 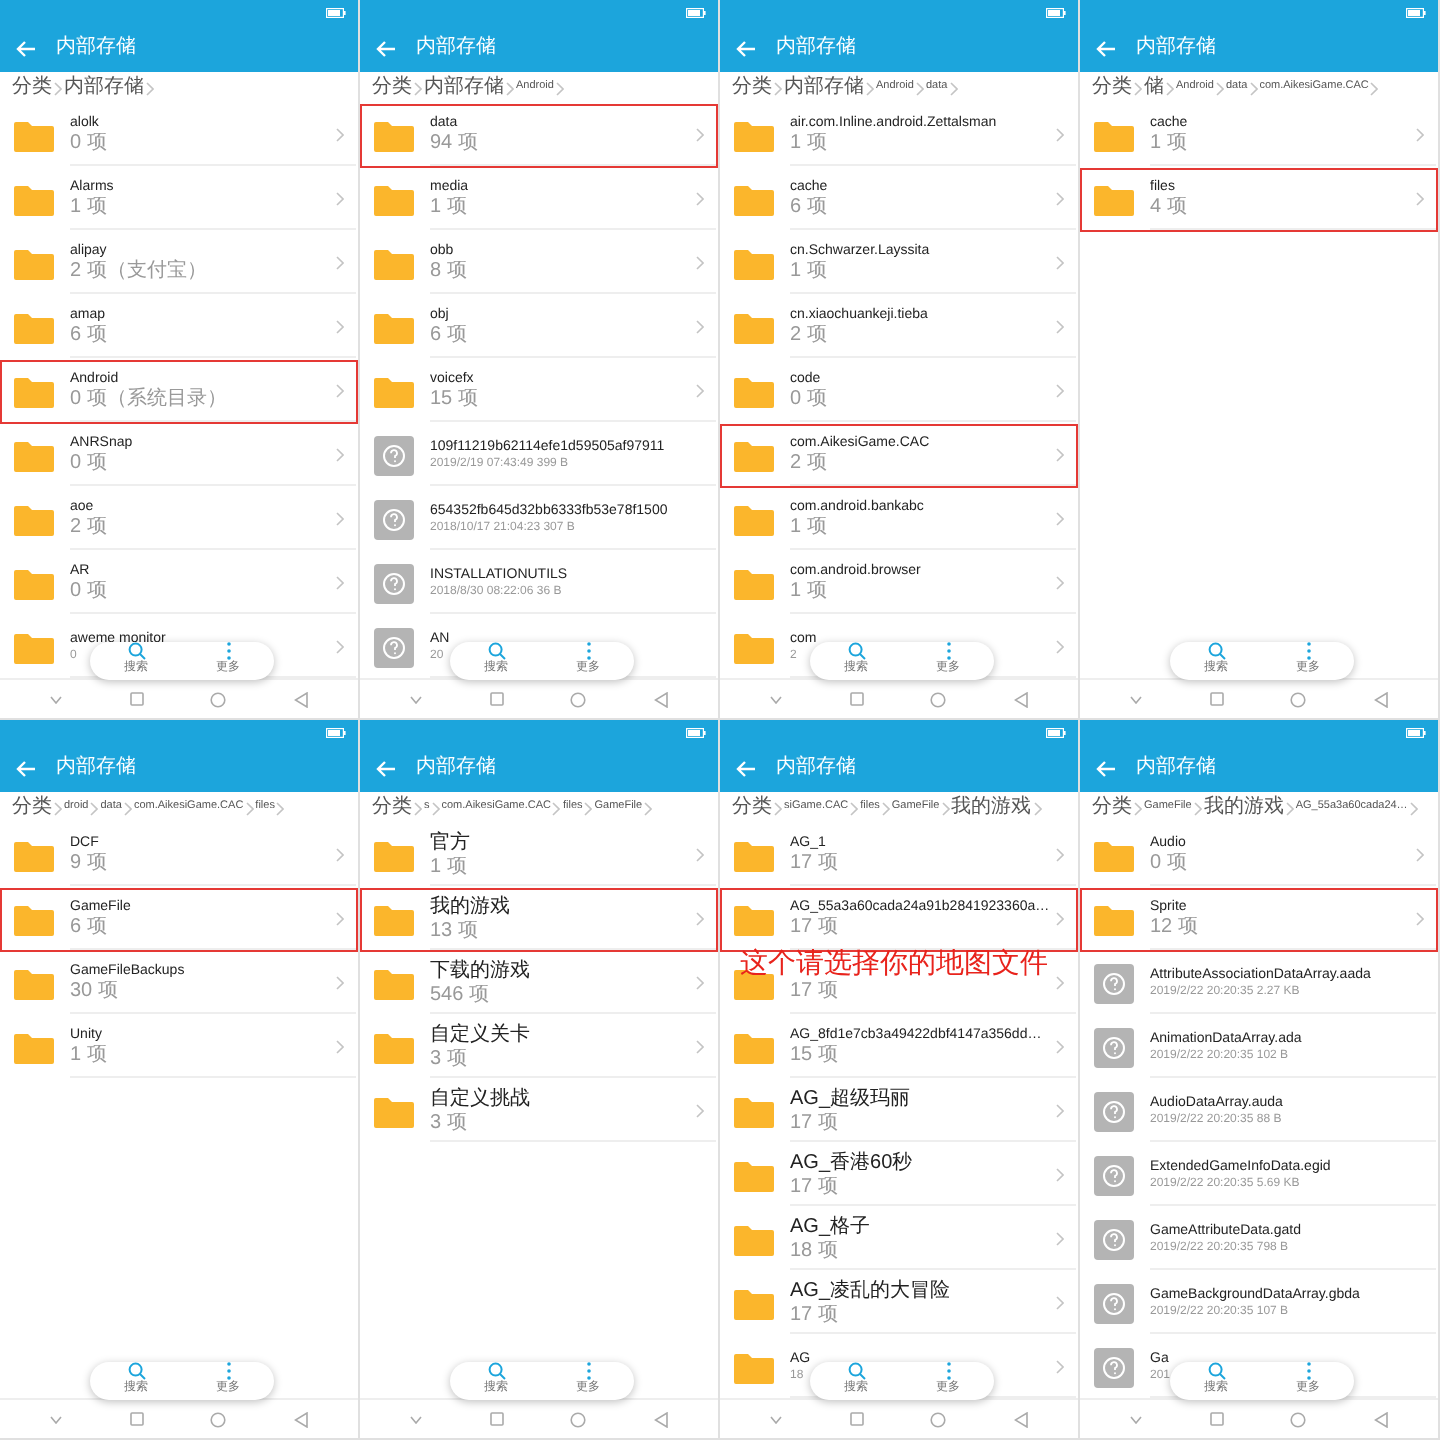 What do you see at coordinates (899, 1176) in the screenshot?
I see `list-row: AG_香港60秒 17 项` at bounding box center [899, 1176].